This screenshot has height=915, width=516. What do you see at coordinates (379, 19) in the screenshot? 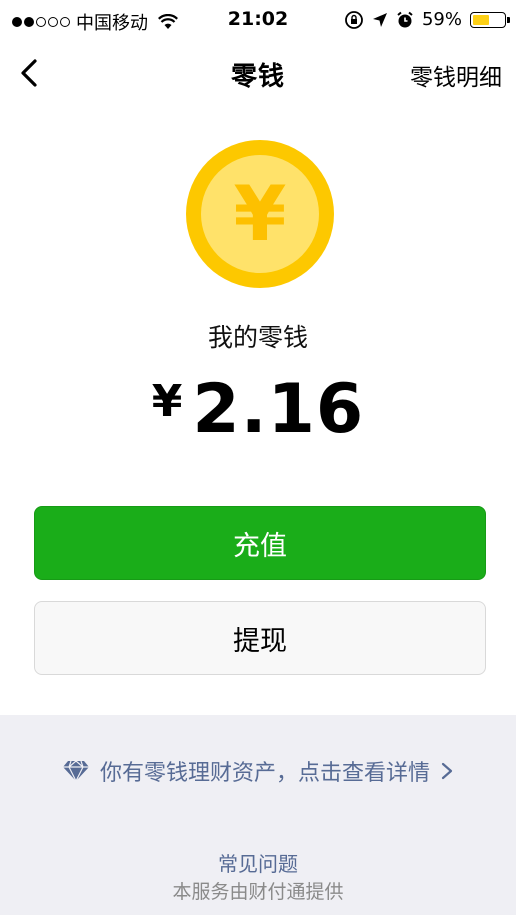
I see `location-arrow-icon` at bounding box center [379, 19].